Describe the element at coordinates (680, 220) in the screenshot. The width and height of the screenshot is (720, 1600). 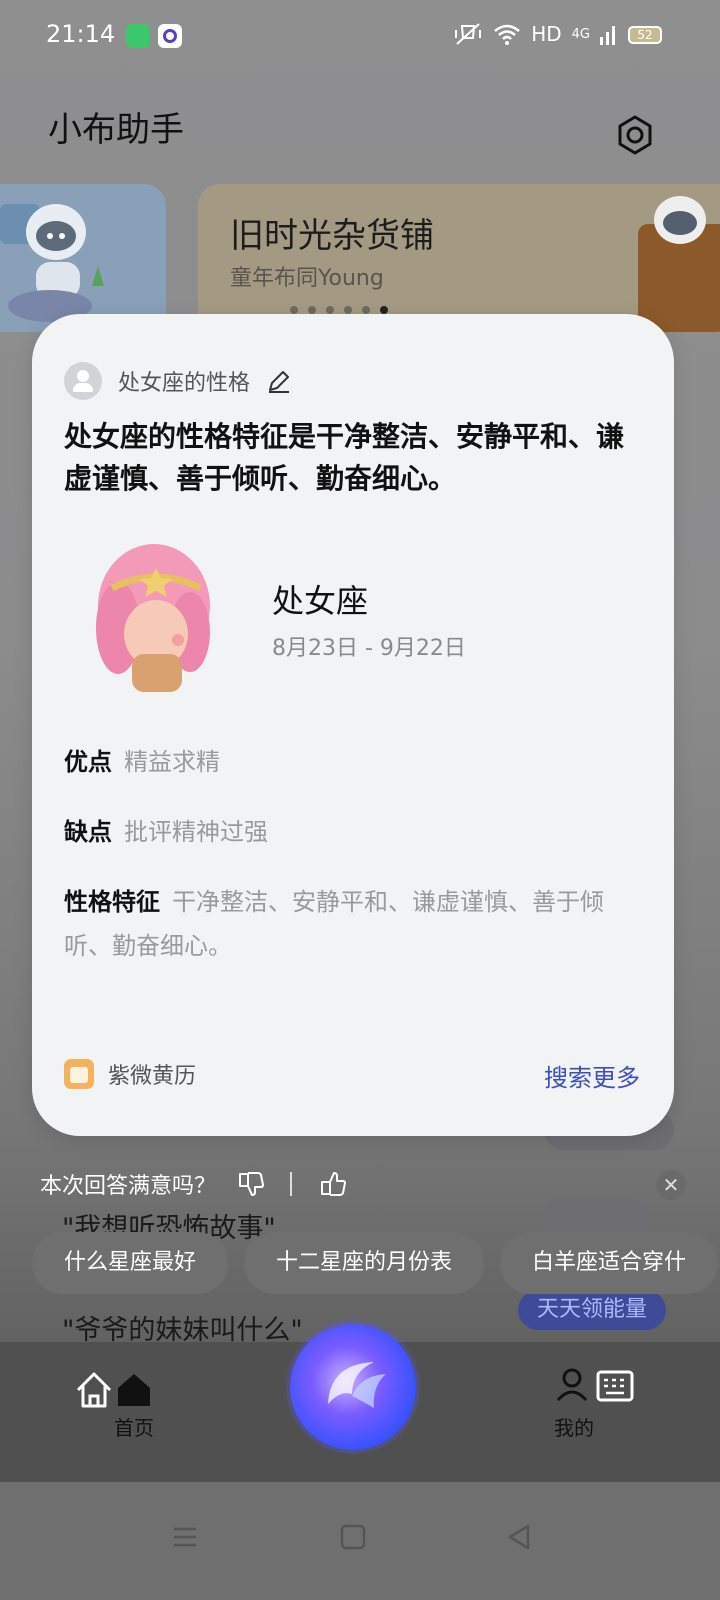
I see `mascot-illustration` at that location.